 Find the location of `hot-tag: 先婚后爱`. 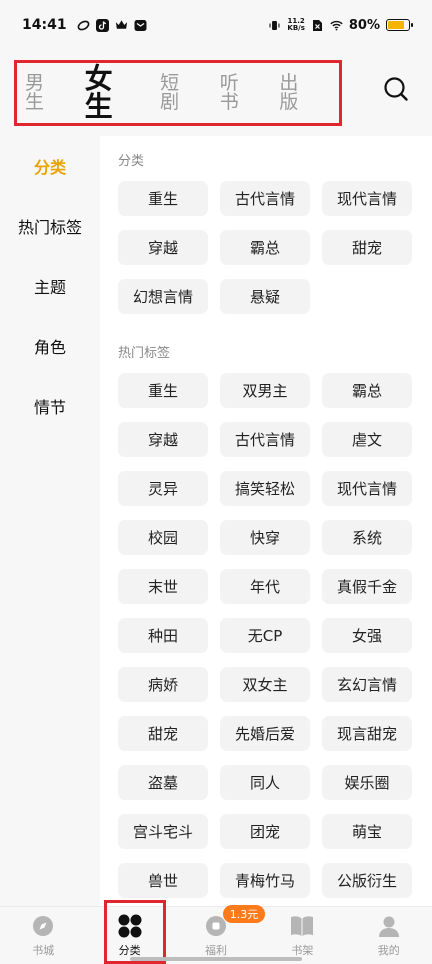

hot-tag: 先婚后爱 is located at coordinates (265, 733).